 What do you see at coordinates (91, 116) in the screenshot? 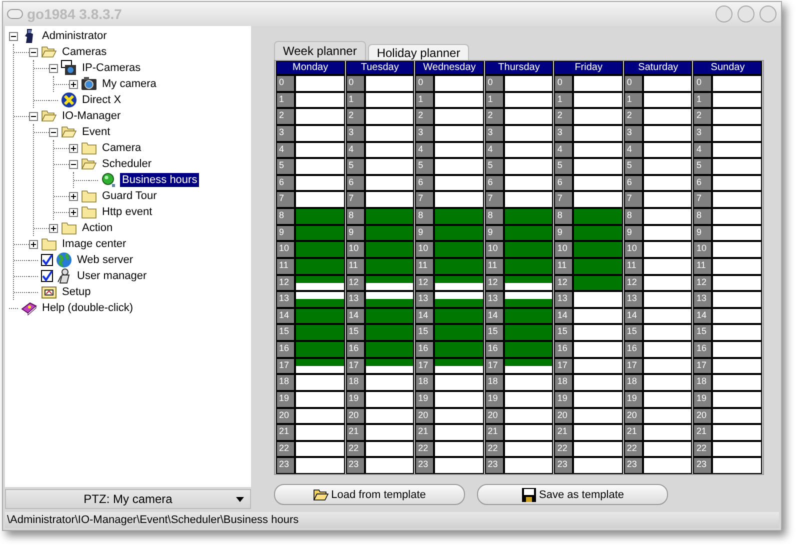
I see `tree-item: IO-Manager` at bounding box center [91, 116].